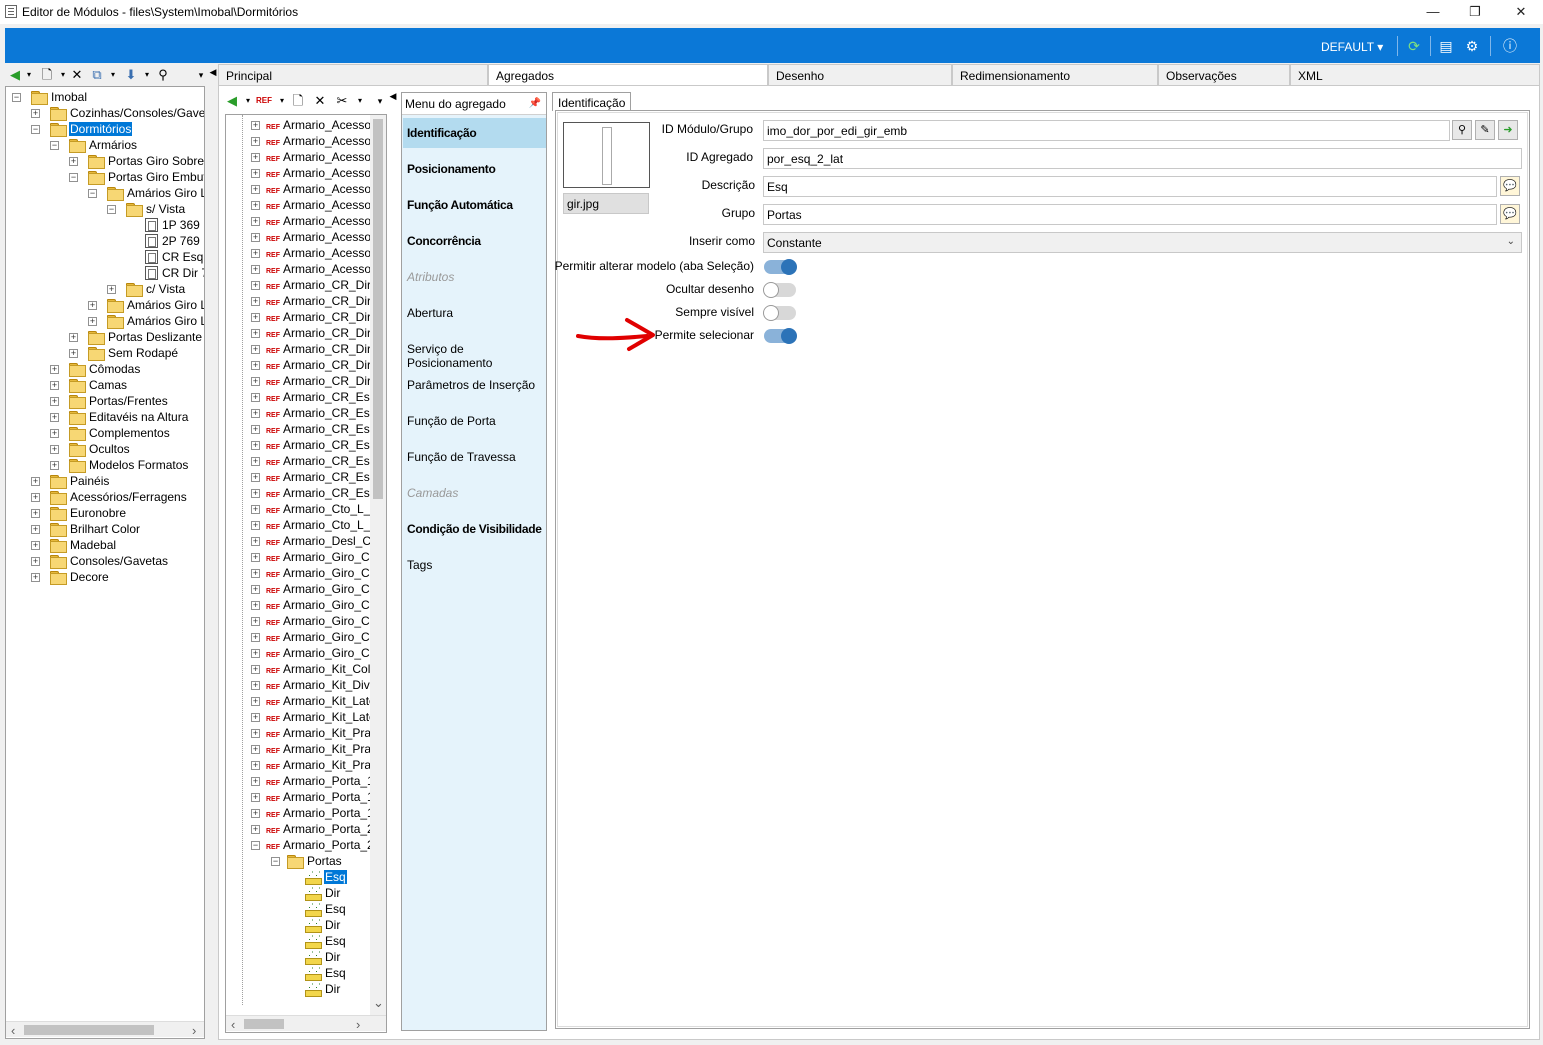  What do you see at coordinates (89, 385) in the screenshot?
I see `tree-node: + Camas` at bounding box center [89, 385].